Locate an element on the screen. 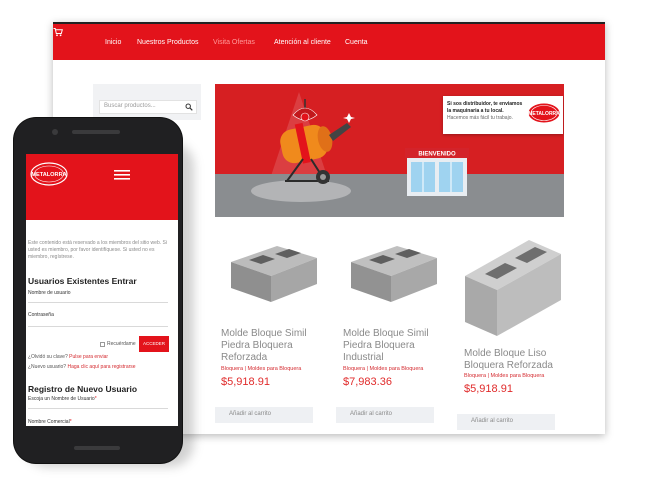  banner-logo-text: METALORRA is located at coordinates (544, 114).